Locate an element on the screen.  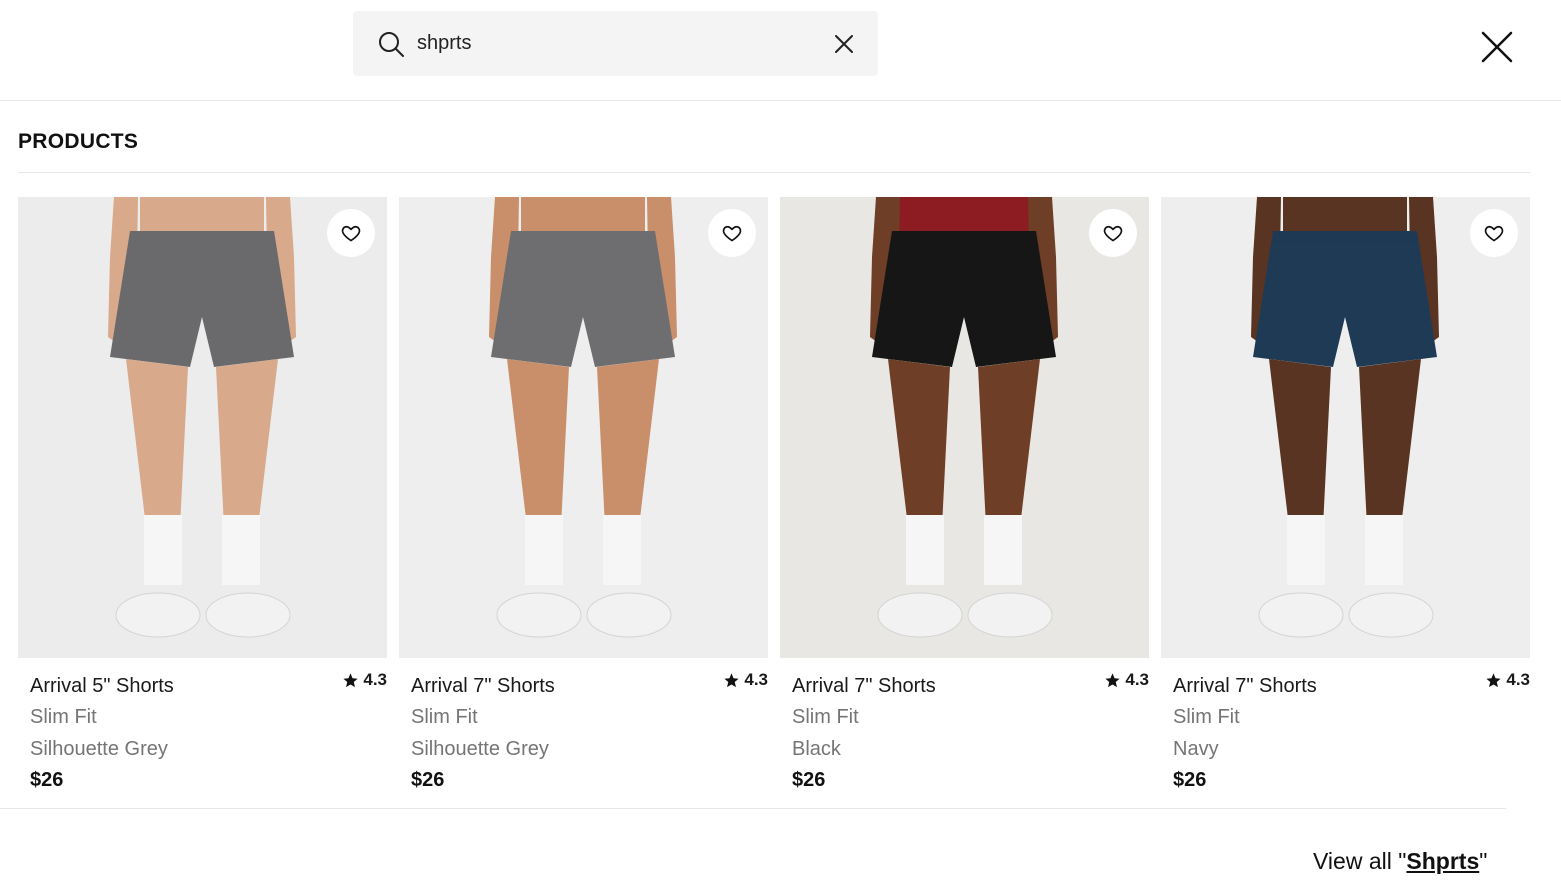
search-bar is located at coordinates (615, 43).